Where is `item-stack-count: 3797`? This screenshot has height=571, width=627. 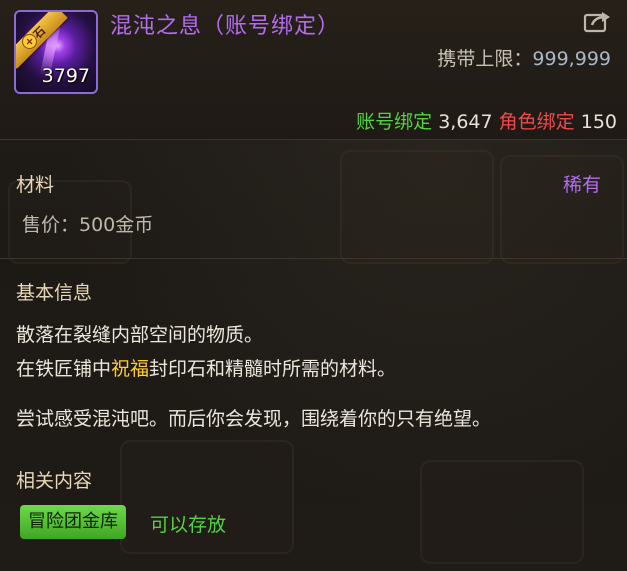 item-stack-count: 3797 is located at coordinates (65, 76).